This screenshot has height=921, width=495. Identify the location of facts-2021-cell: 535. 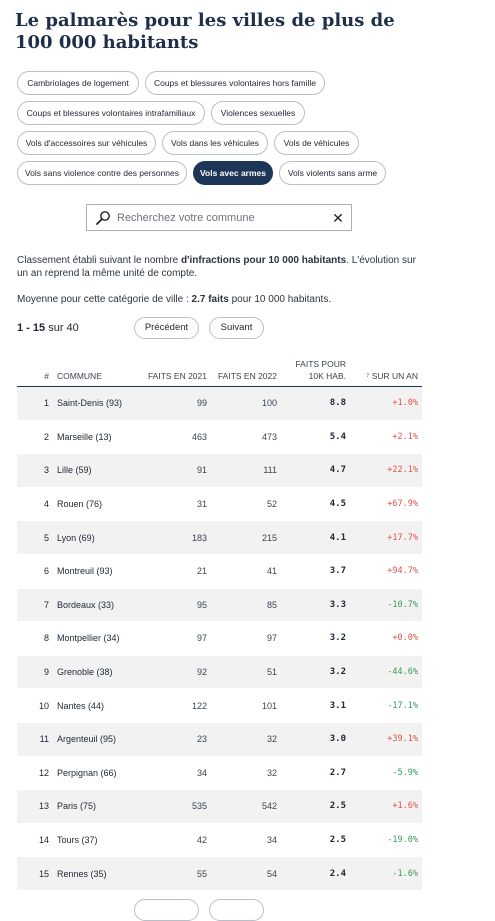
(176, 806).